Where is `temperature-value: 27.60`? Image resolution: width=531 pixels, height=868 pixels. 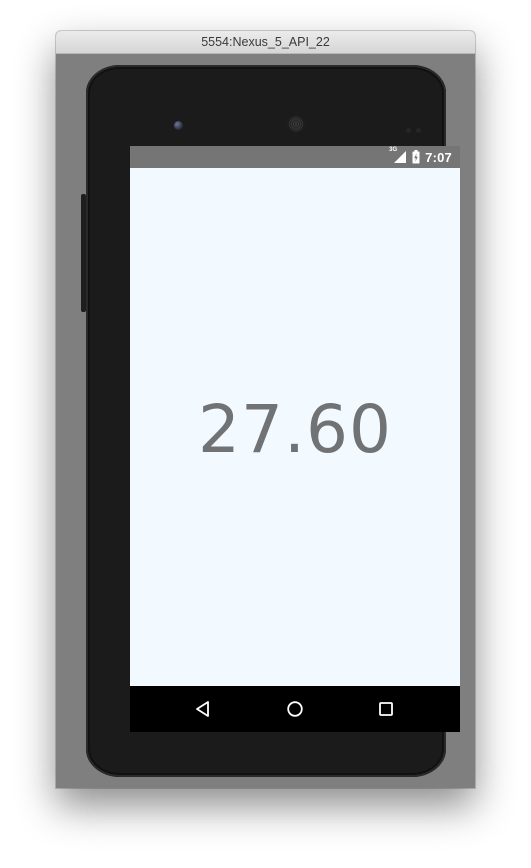 temperature-value: 27.60 is located at coordinates (295, 429).